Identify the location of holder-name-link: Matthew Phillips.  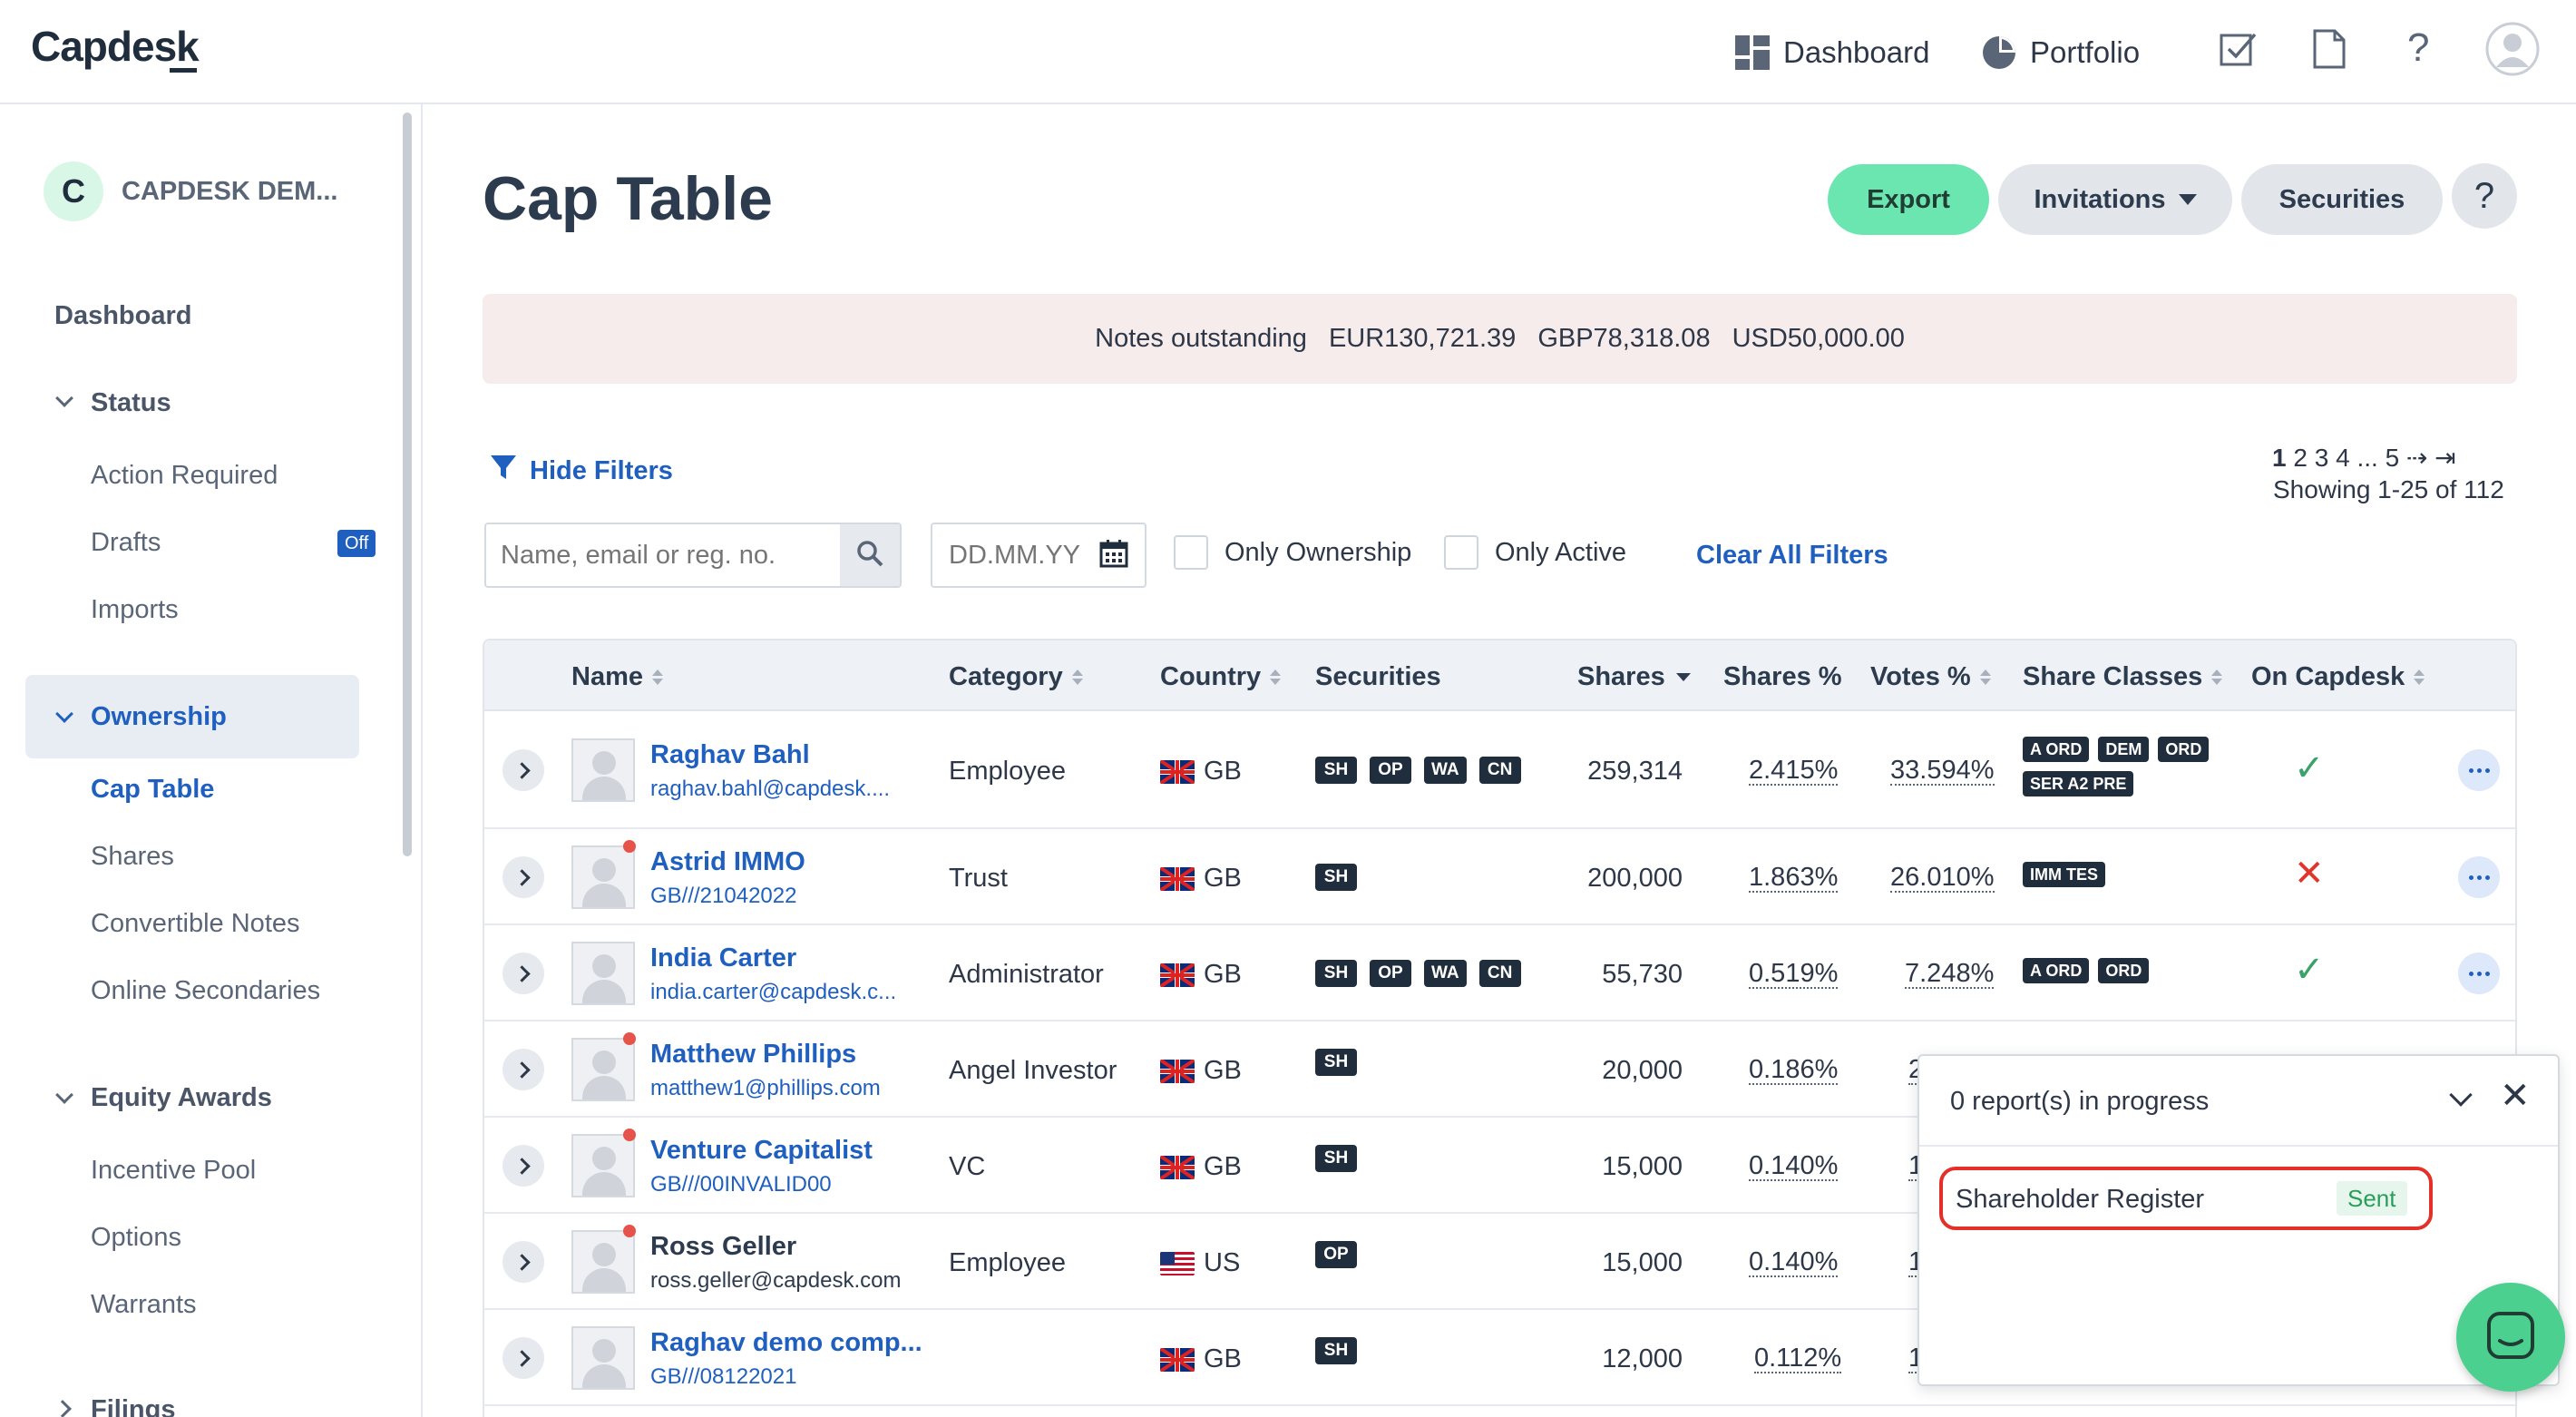
(753, 1055).